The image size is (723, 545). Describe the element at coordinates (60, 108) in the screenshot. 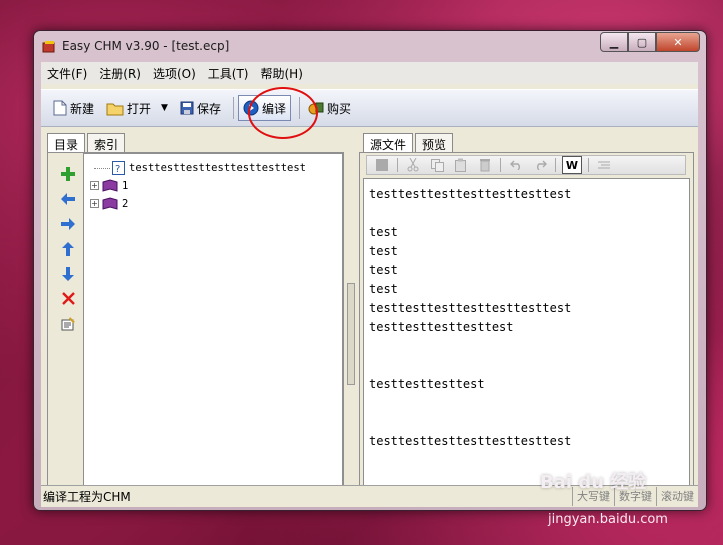

I see `new-file-icon` at that location.